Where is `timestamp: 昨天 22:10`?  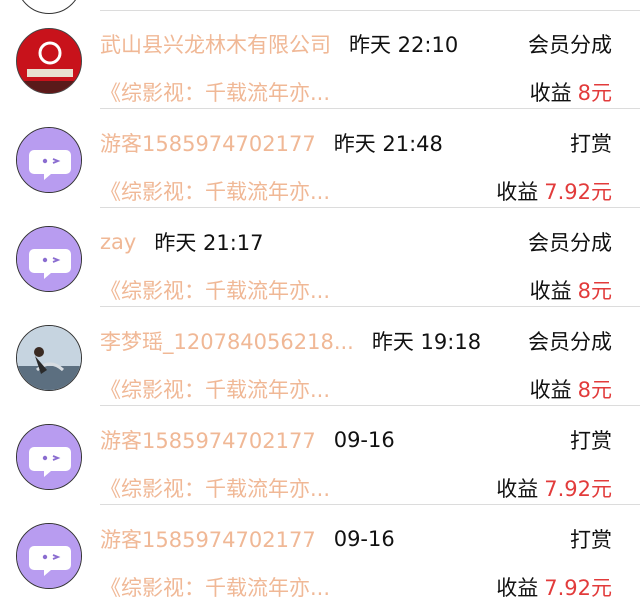
timestamp: 昨天 22:10 is located at coordinates (404, 45).